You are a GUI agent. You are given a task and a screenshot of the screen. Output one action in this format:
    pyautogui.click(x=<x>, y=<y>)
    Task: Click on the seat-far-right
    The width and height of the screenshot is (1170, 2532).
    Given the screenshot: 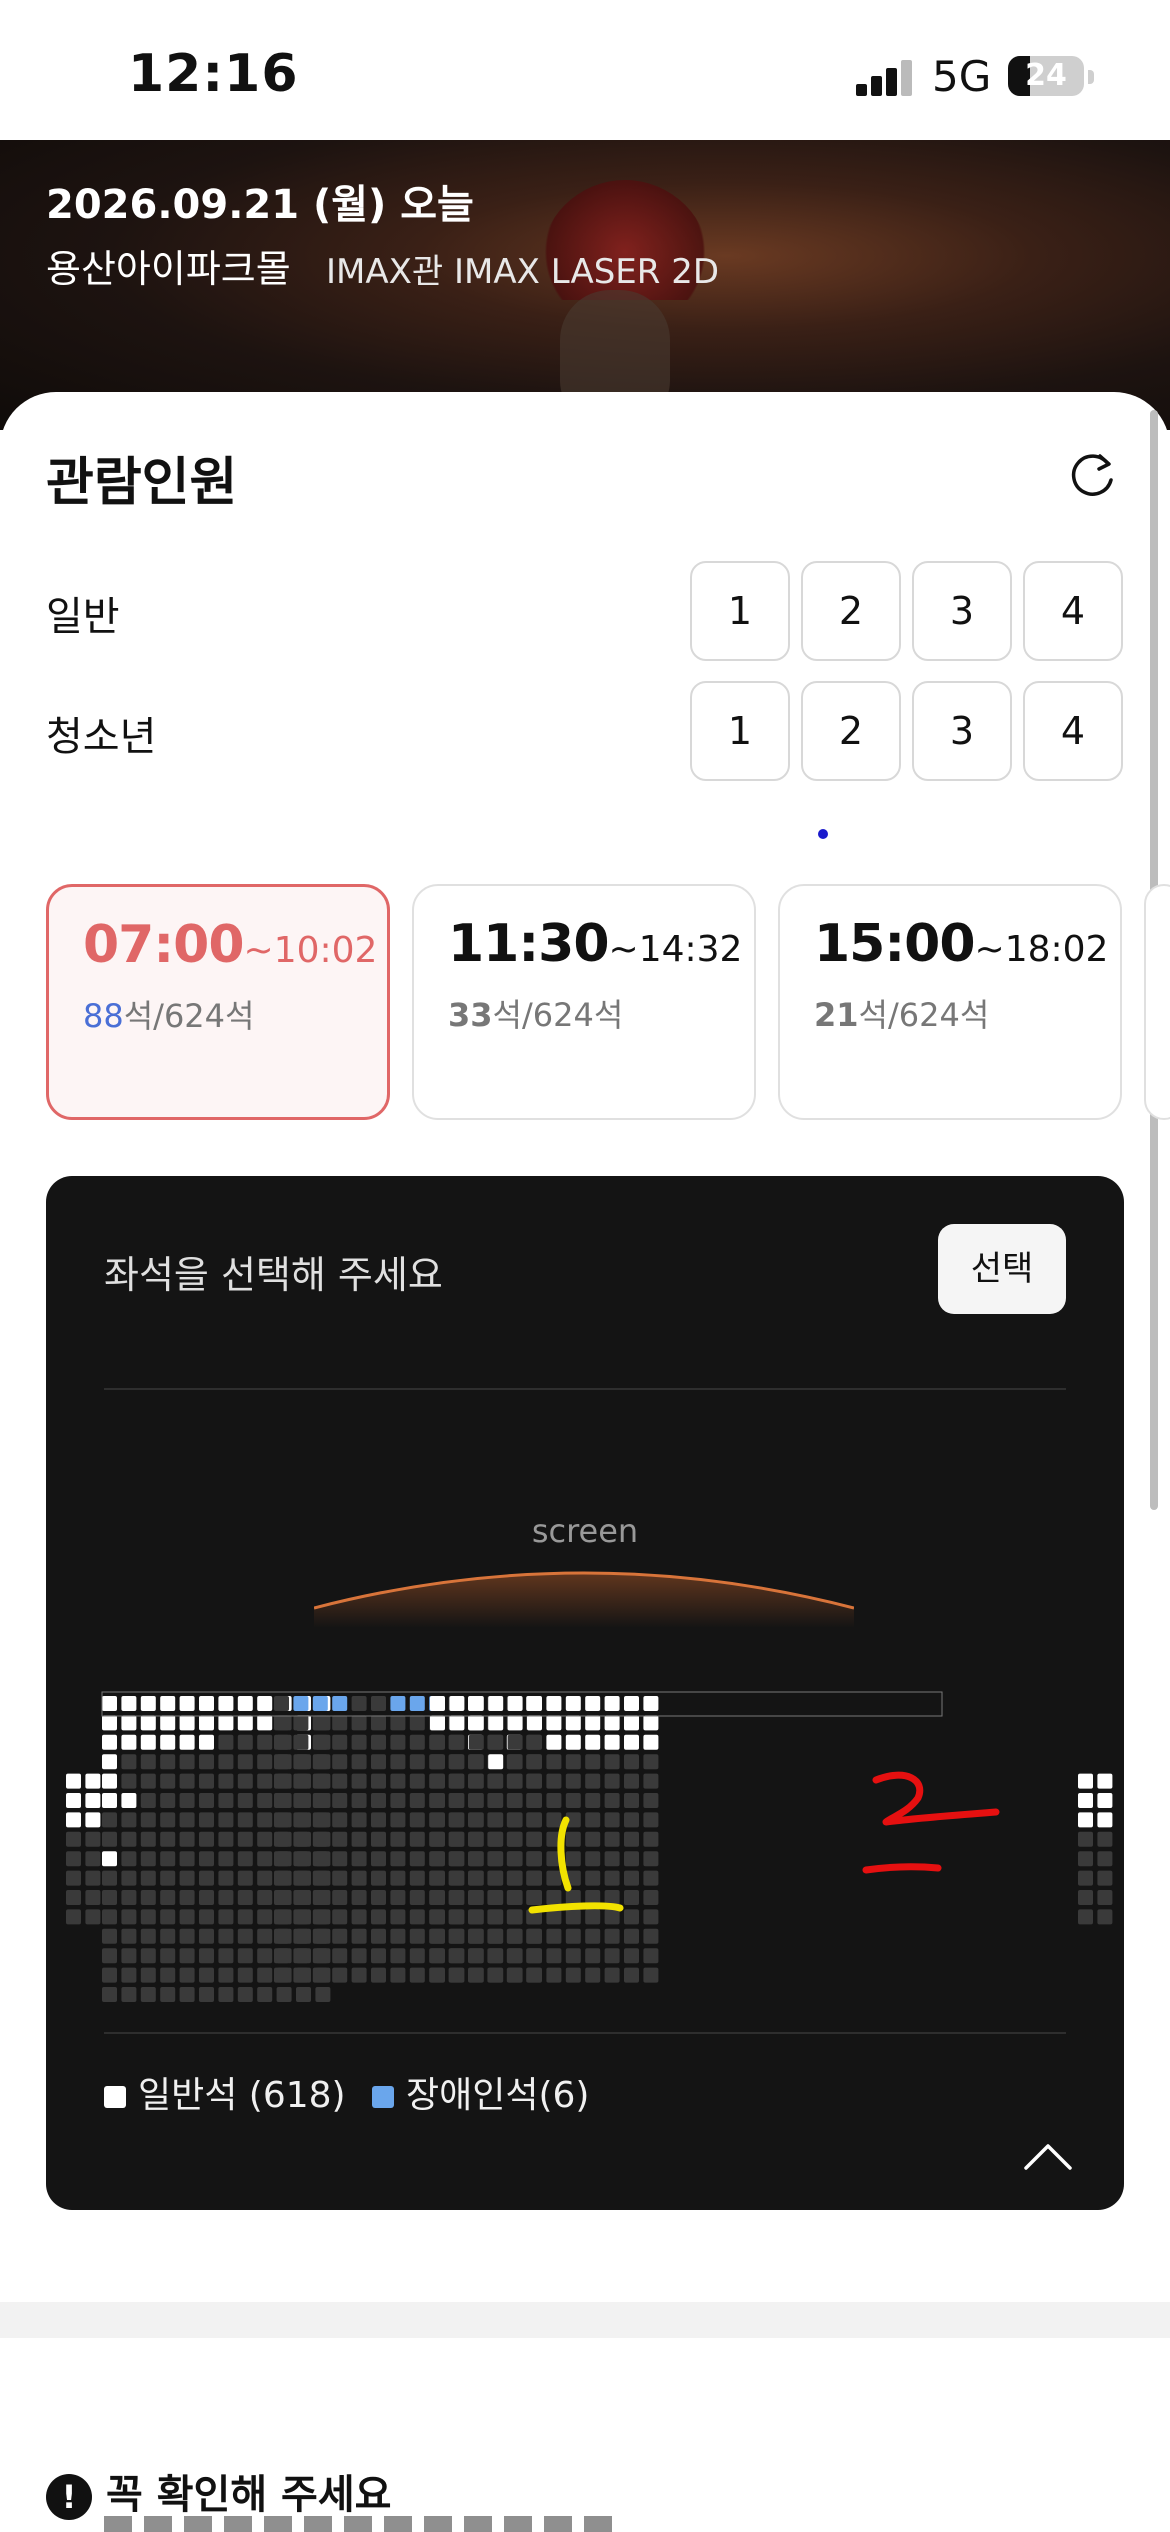 What is the action you would take?
    pyautogui.click(x=1105, y=1878)
    